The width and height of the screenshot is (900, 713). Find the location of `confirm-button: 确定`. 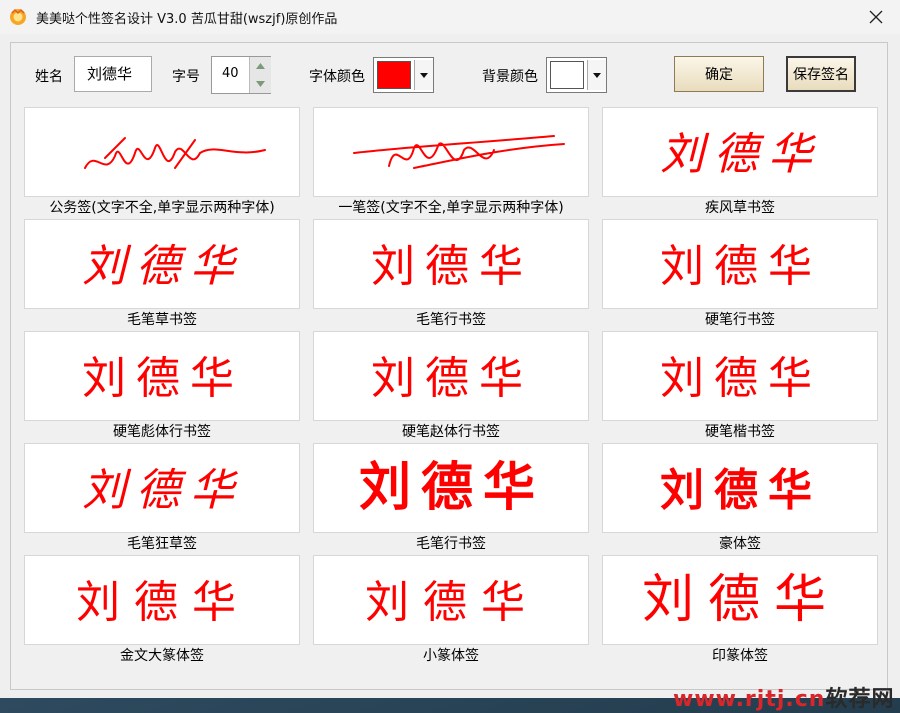

confirm-button: 确定 is located at coordinates (719, 74).